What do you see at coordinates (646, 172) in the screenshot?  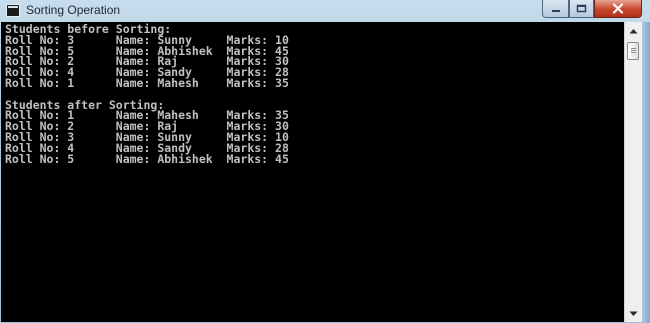 I see `window-frame-right` at bounding box center [646, 172].